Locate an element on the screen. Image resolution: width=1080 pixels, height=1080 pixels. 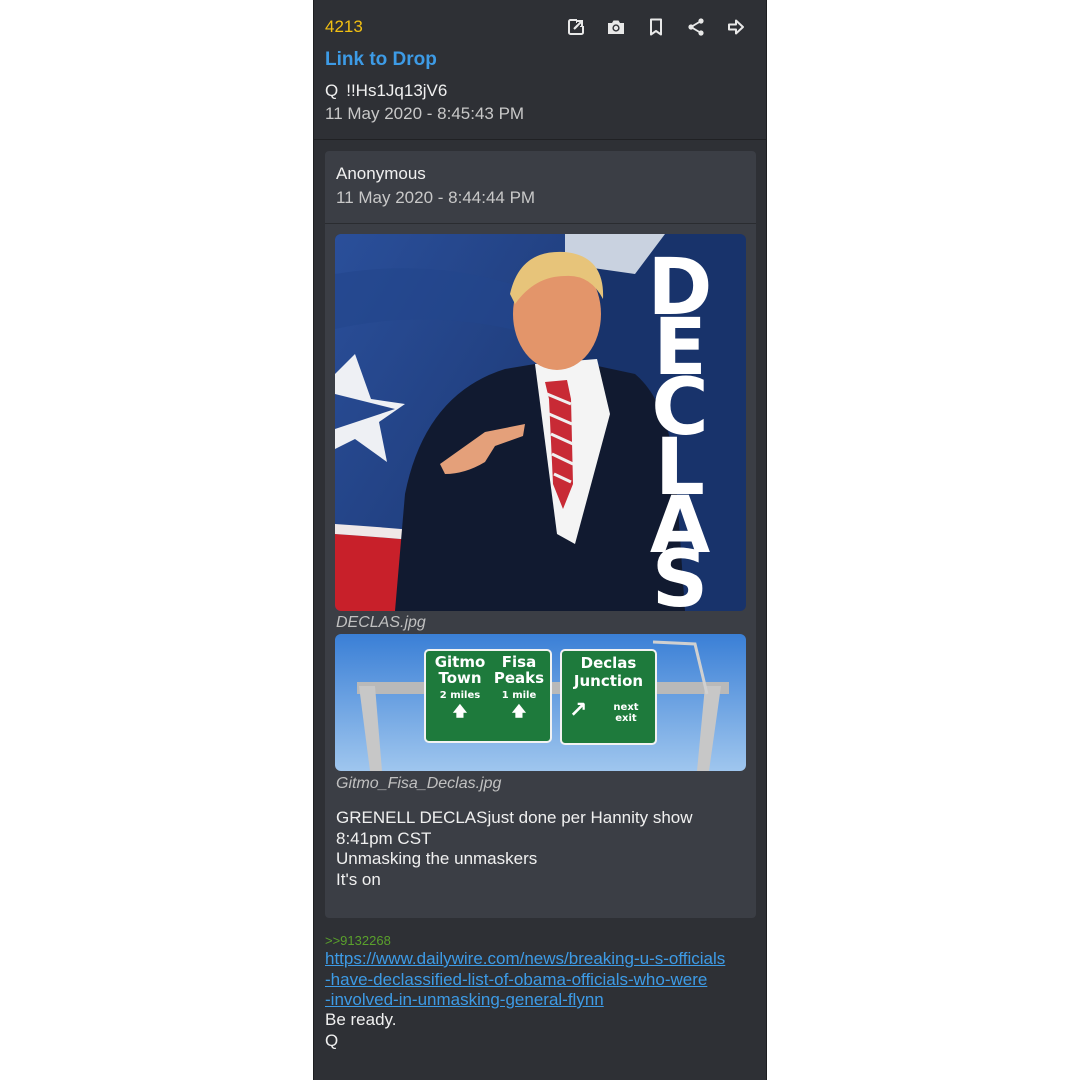
drop-toolbar is located at coordinates (656, 27).